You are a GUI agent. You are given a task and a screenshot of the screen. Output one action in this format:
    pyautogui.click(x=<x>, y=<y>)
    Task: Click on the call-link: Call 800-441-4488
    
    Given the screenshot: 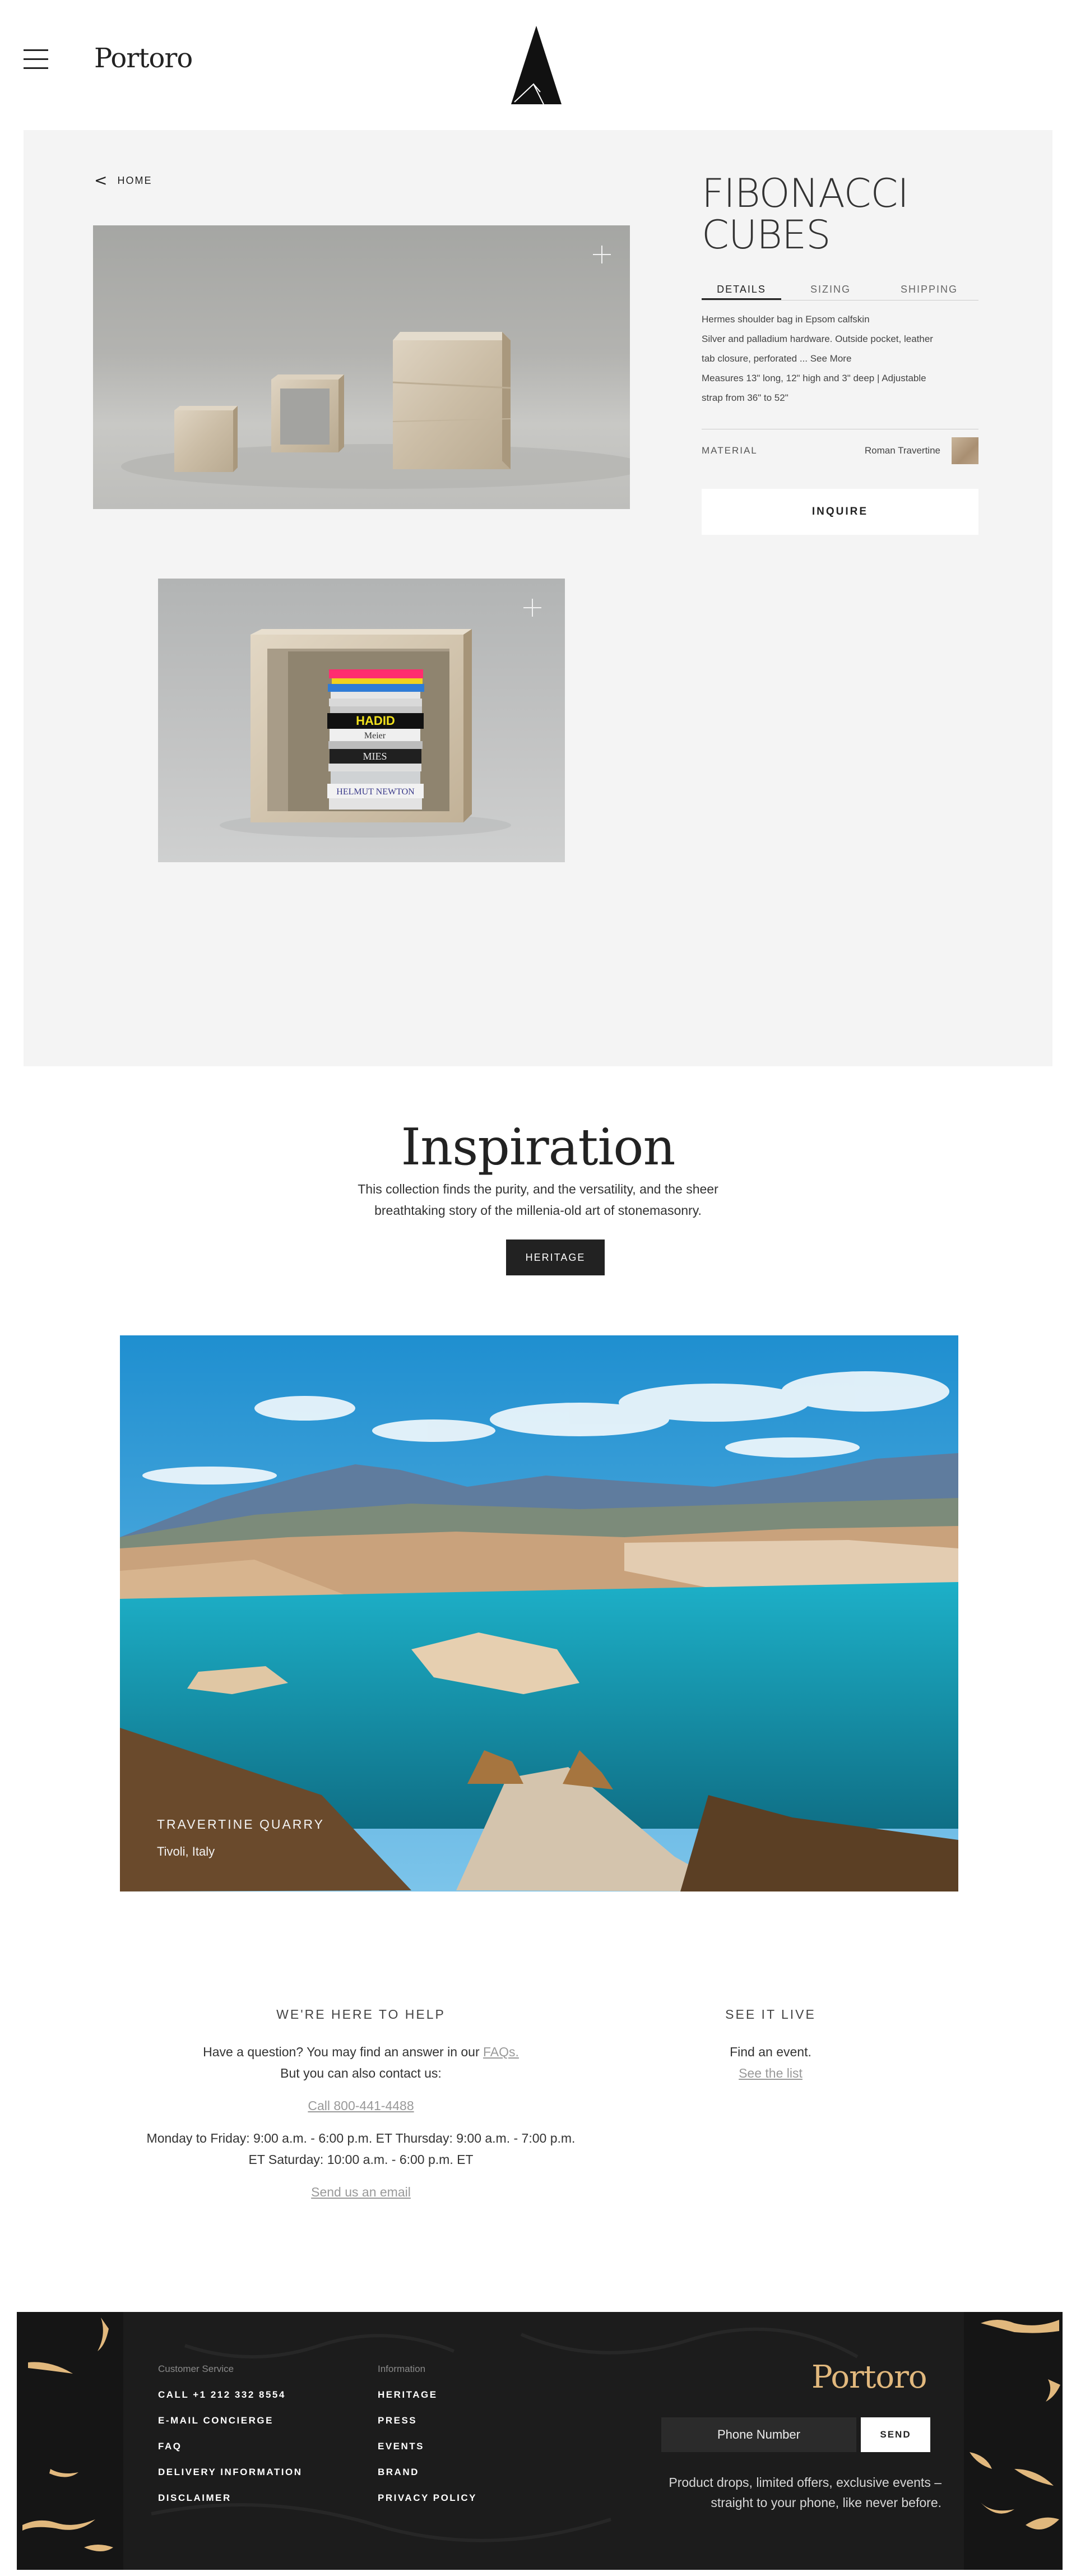 What is the action you would take?
    pyautogui.click(x=361, y=2105)
    